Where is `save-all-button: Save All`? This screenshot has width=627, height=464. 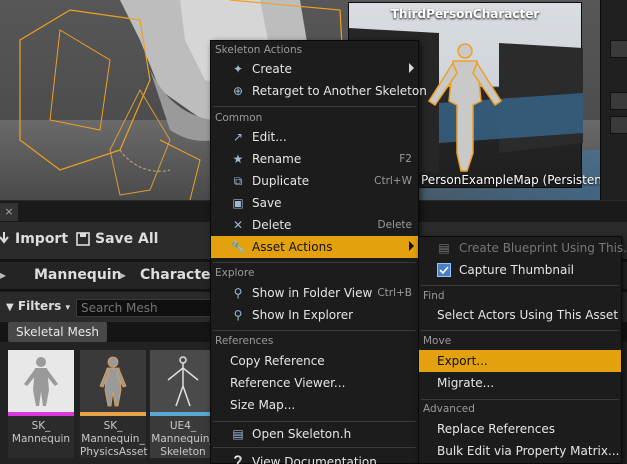 save-all-button: Save All is located at coordinates (117, 239).